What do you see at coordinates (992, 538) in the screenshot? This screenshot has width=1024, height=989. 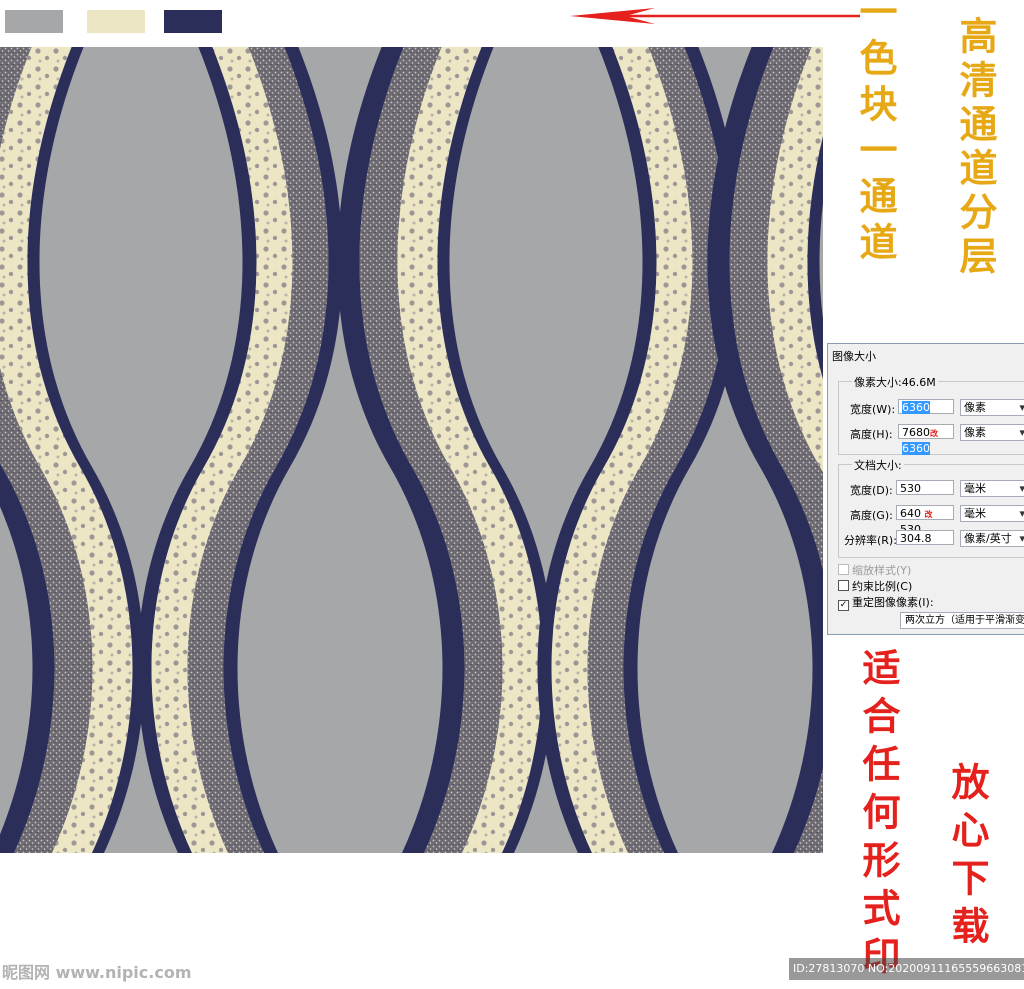 I see `resolution-unit-select: 像素/英寸` at bounding box center [992, 538].